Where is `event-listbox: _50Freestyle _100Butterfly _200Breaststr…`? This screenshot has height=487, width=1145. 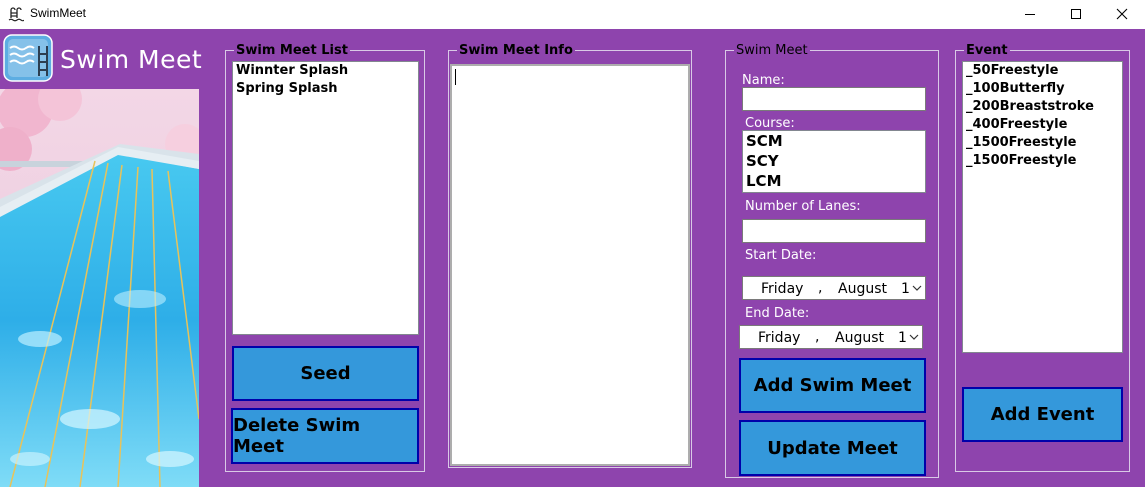
event-listbox: _50Freestyle _100Butterfly _200Breaststr… is located at coordinates (1042, 207).